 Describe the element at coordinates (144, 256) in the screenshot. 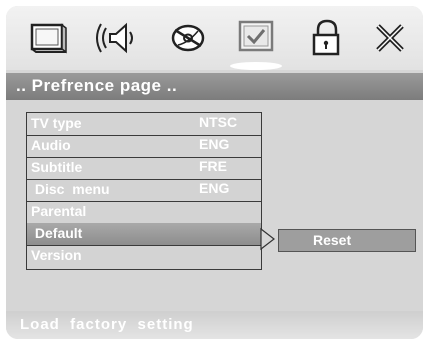

I see `menu-item-version: Version` at that location.